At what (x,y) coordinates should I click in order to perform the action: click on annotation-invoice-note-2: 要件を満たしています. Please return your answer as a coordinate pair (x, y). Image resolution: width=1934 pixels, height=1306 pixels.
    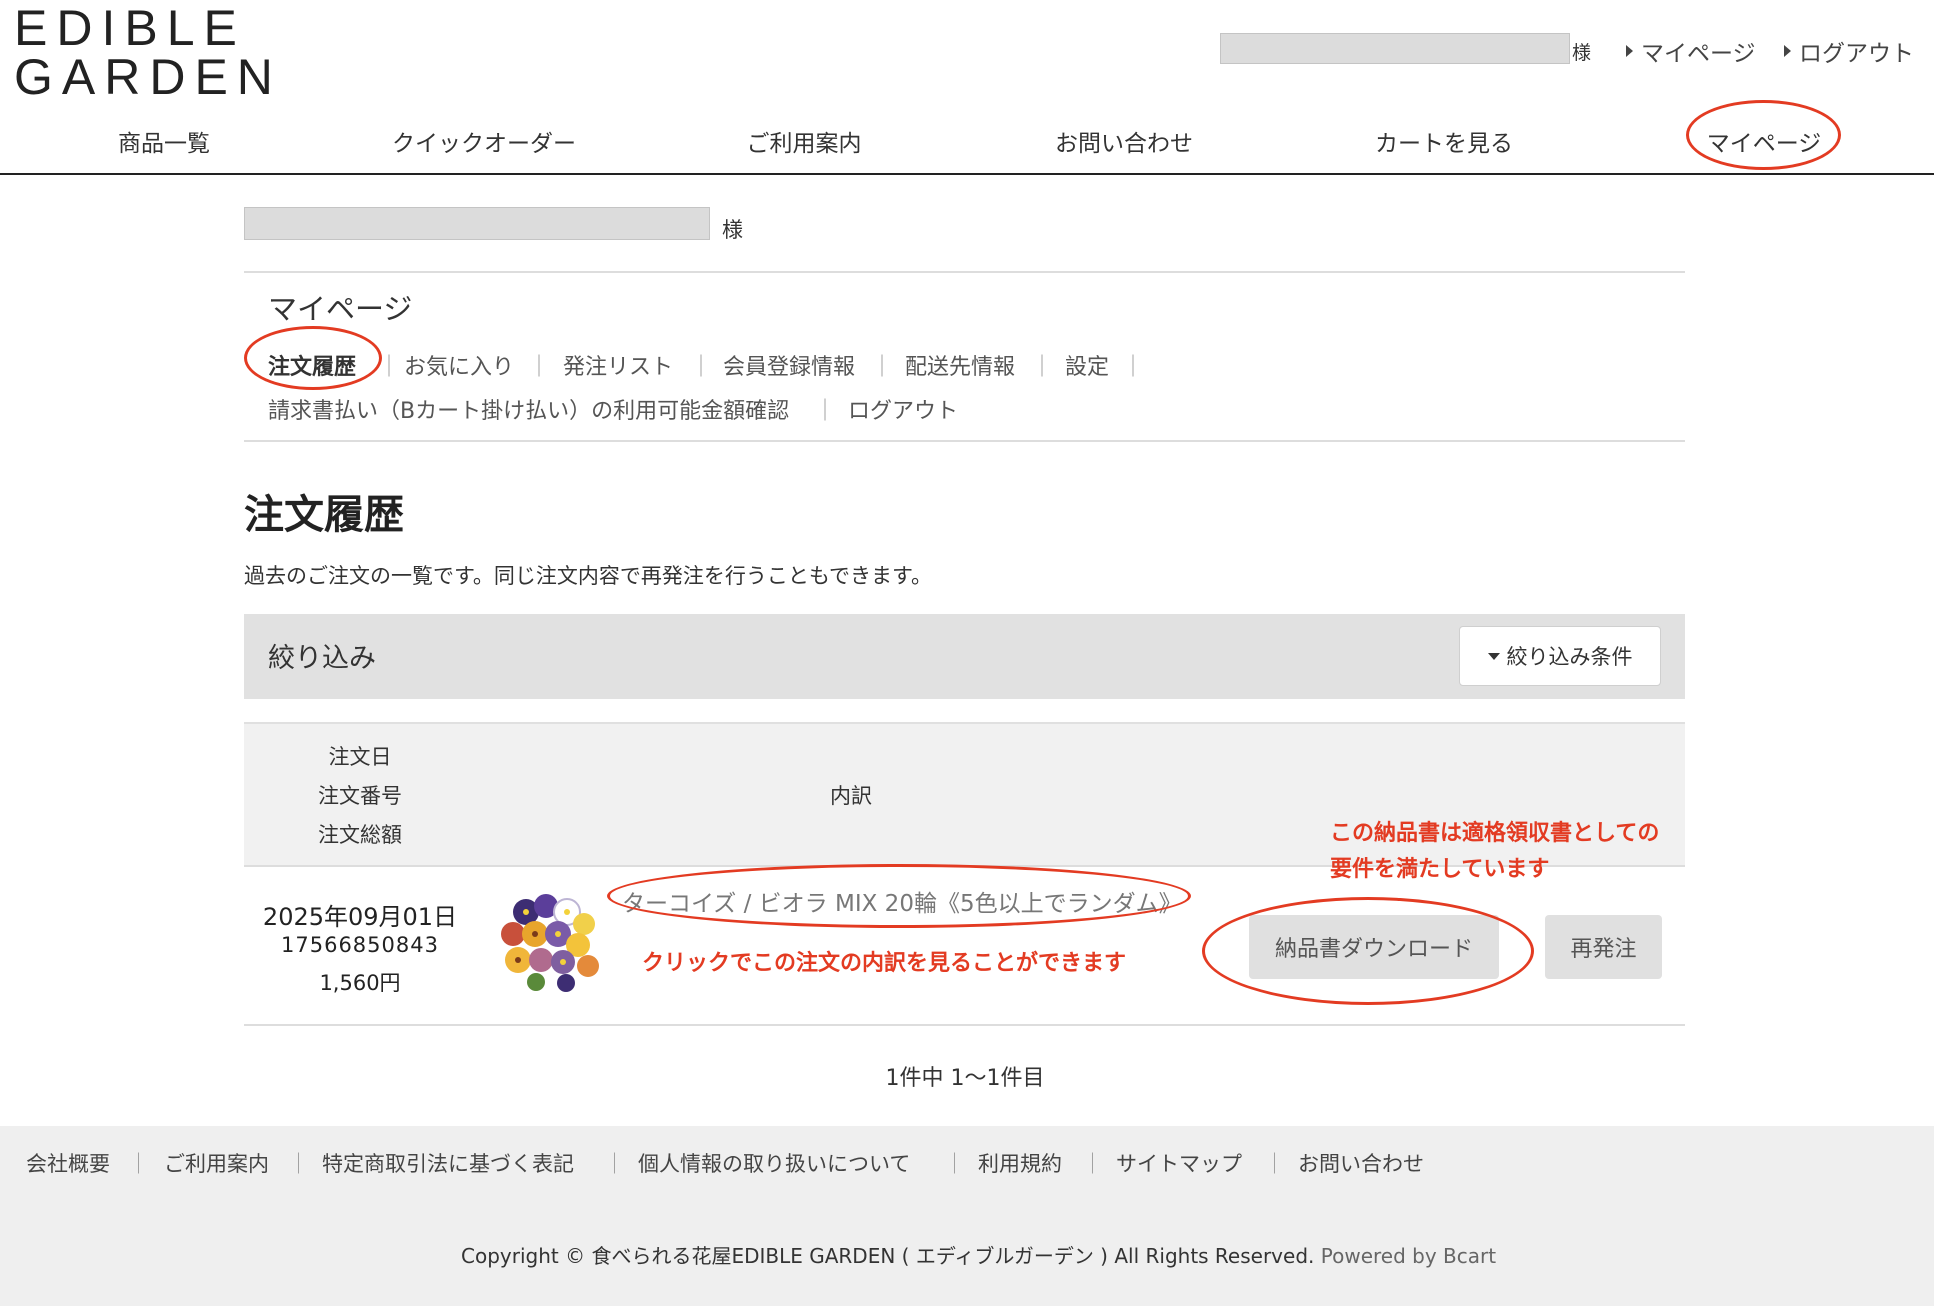
    Looking at the image, I should click on (1440, 869).